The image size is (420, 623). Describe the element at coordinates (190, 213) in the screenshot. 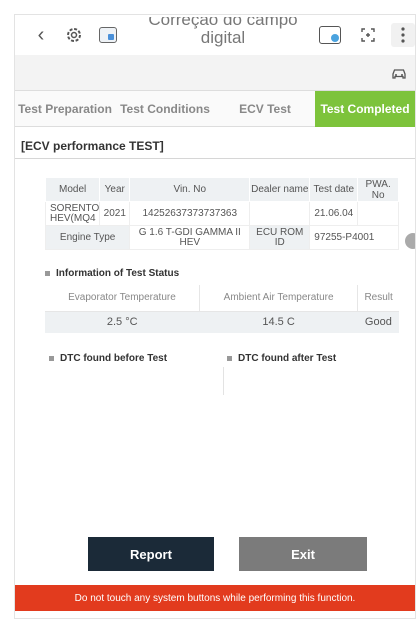

I see `cell-vin: 14252637373737363` at that location.